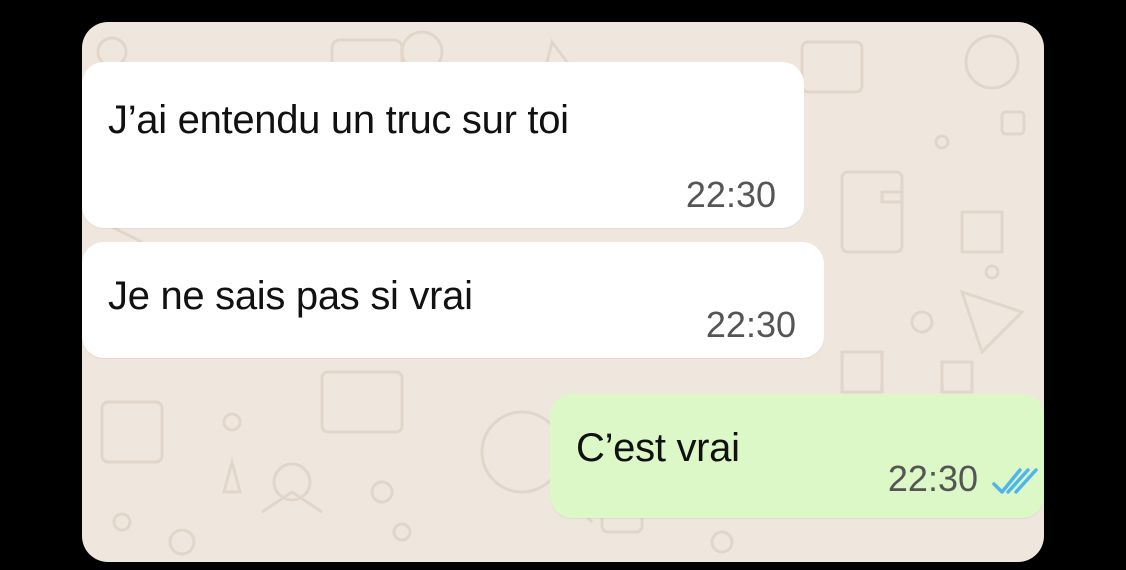 This screenshot has height=570, width=1126. What do you see at coordinates (338, 120) in the screenshot?
I see `message-text: J’ai entendu un truc sur toi` at bounding box center [338, 120].